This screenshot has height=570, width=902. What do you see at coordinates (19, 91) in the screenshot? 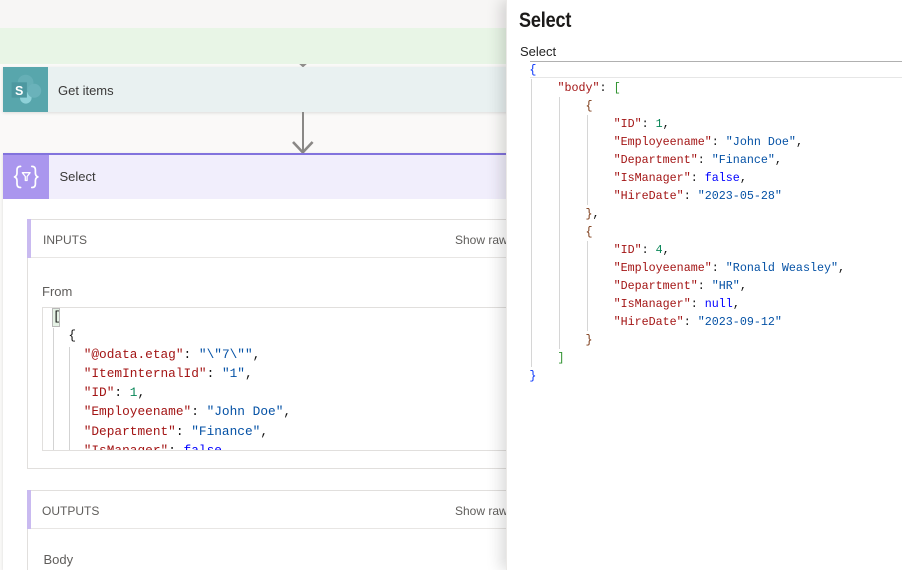
I see `svg-text: S` at bounding box center [19, 91].